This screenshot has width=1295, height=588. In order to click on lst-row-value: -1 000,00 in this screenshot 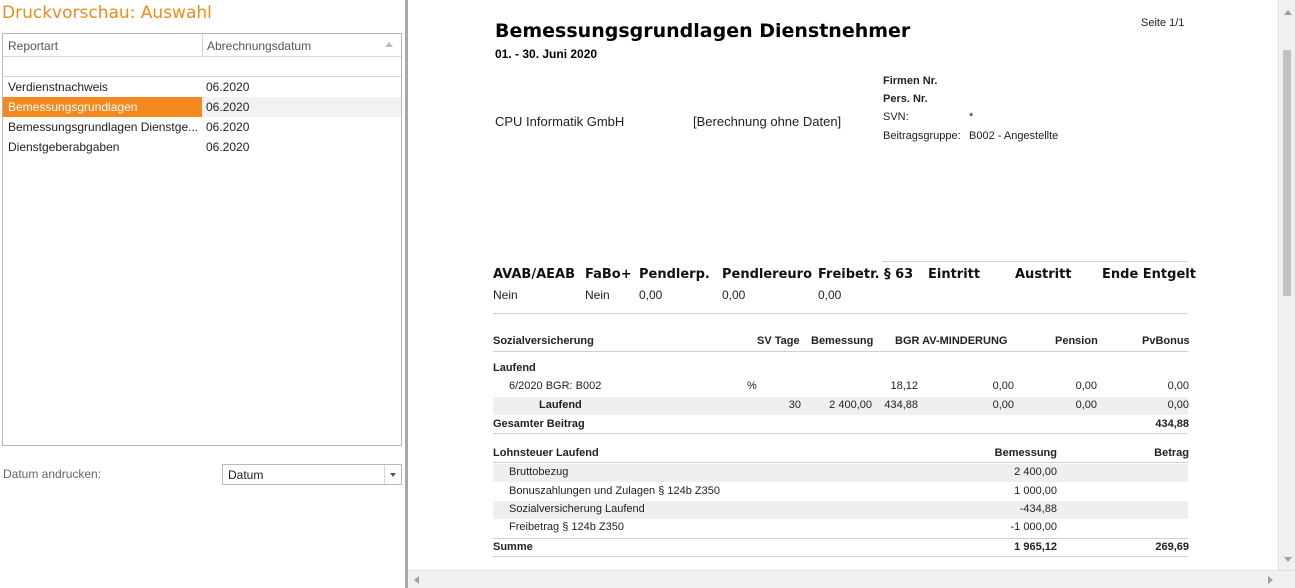, I will do `click(1033, 527)`.